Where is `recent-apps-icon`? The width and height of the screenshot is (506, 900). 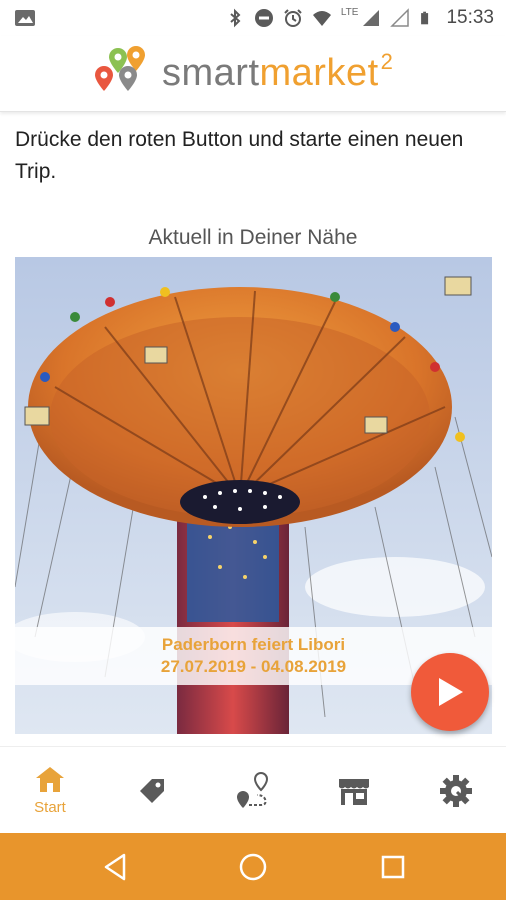 recent-apps-icon is located at coordinates (393, 867).